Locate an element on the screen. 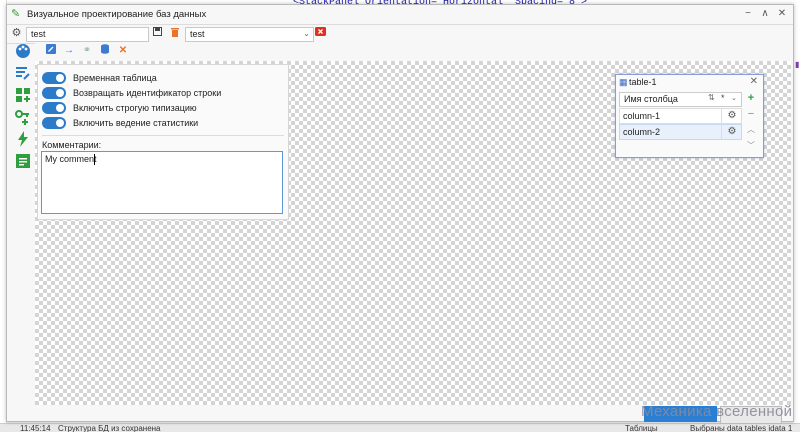 The width and height of the screenshot is (800, 432). lightning-icon is located at coordinates (23, 141).